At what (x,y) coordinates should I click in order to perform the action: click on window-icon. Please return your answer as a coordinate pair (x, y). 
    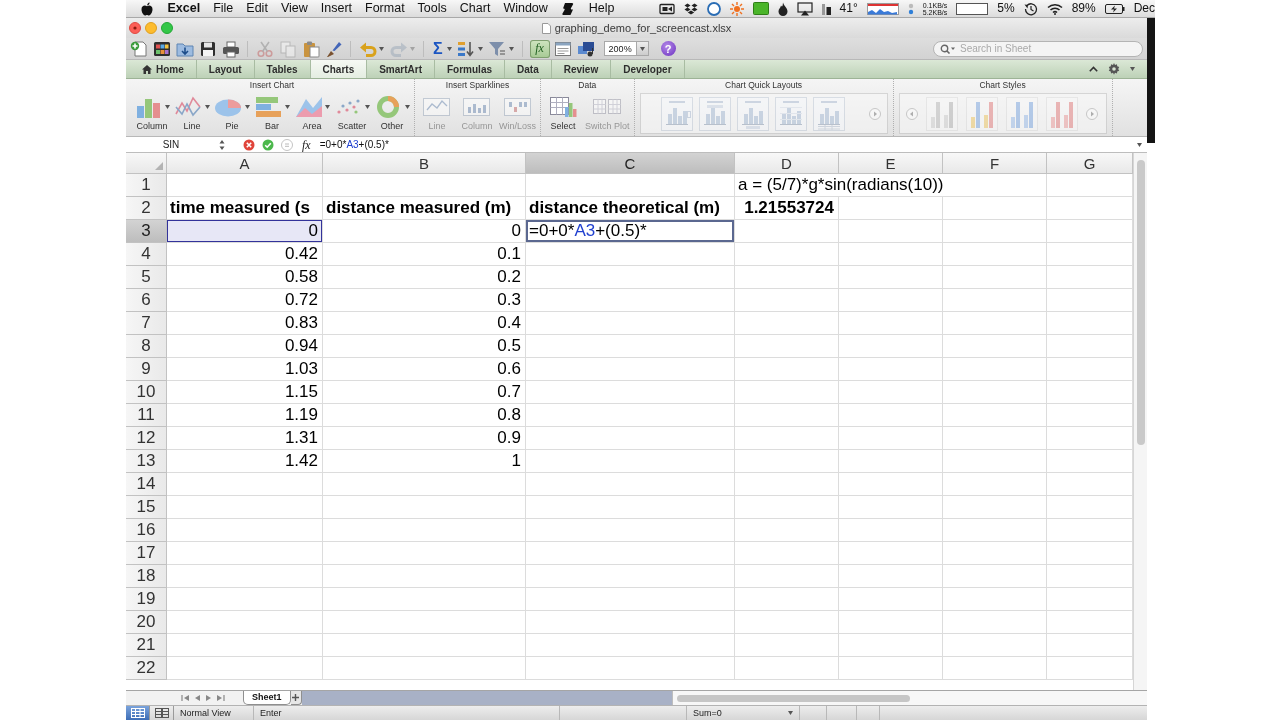
    Looking at the image, I should click on (563, 48).